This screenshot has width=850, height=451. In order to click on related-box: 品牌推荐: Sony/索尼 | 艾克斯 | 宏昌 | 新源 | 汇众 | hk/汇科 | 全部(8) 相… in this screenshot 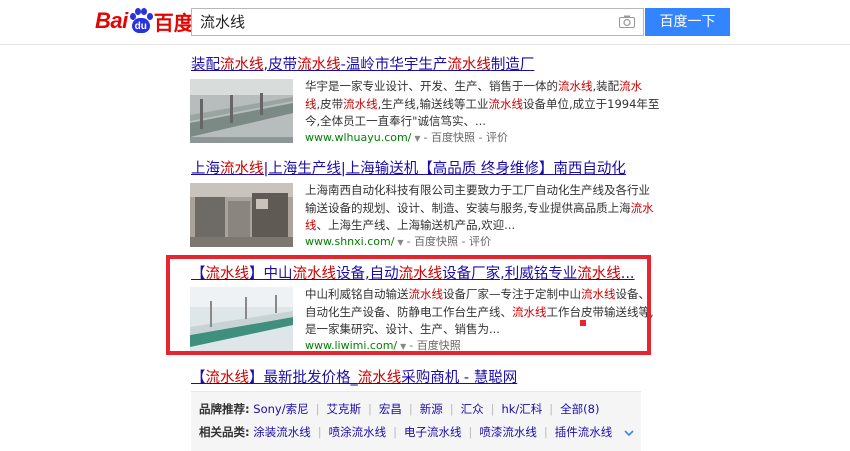, I will do `click(416, 421)`.